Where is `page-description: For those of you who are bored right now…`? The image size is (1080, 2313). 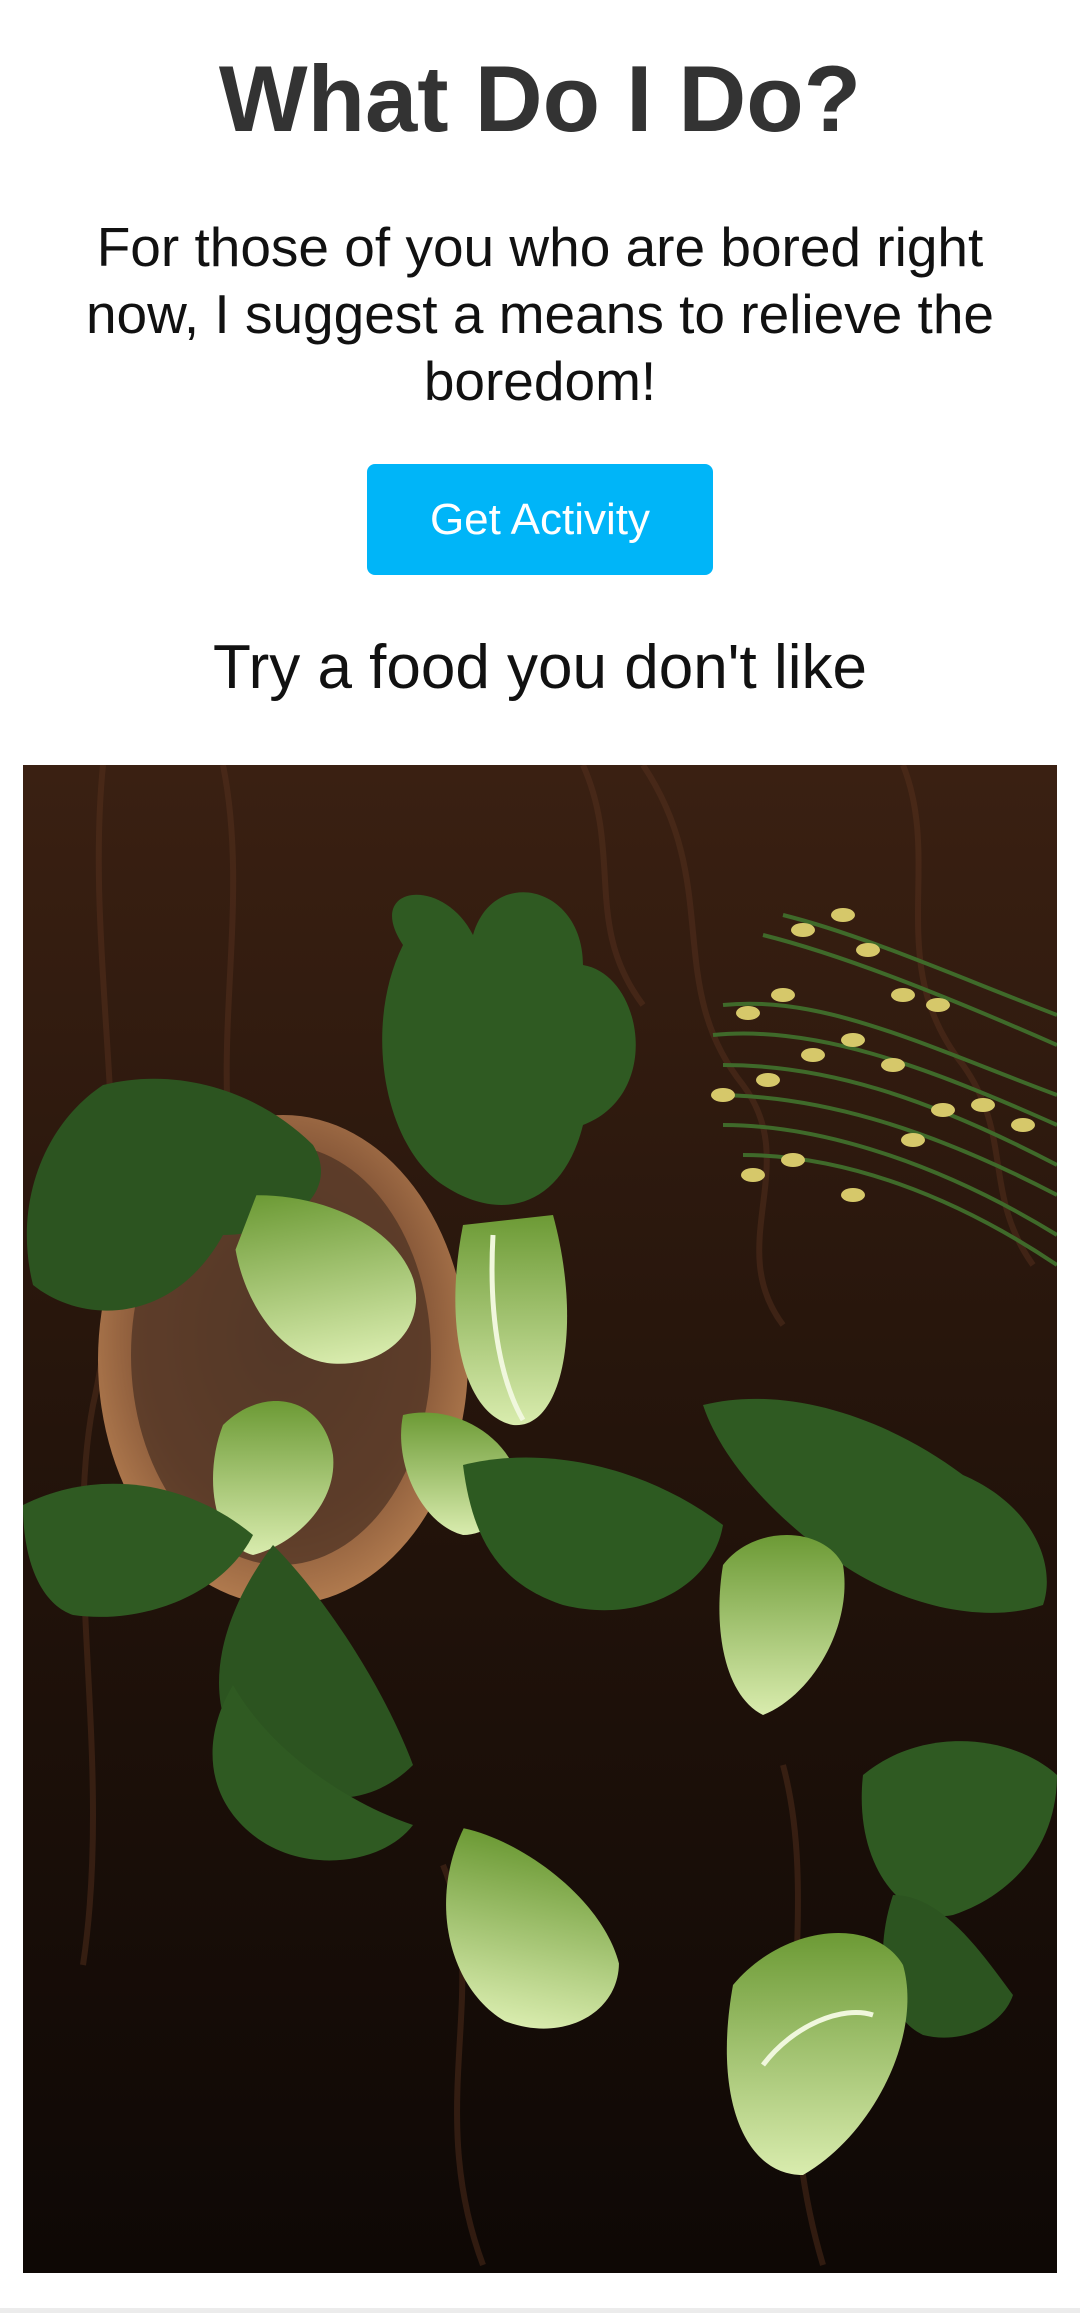 page-description: For those of you who are bored right now… is located at coordinates (540, 314).